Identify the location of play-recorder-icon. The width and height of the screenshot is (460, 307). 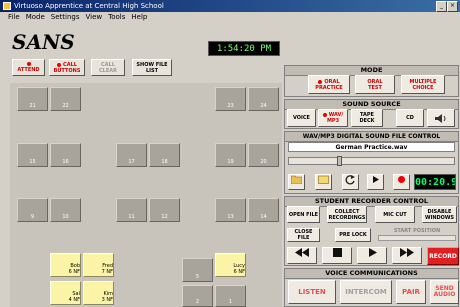
(372, 255).